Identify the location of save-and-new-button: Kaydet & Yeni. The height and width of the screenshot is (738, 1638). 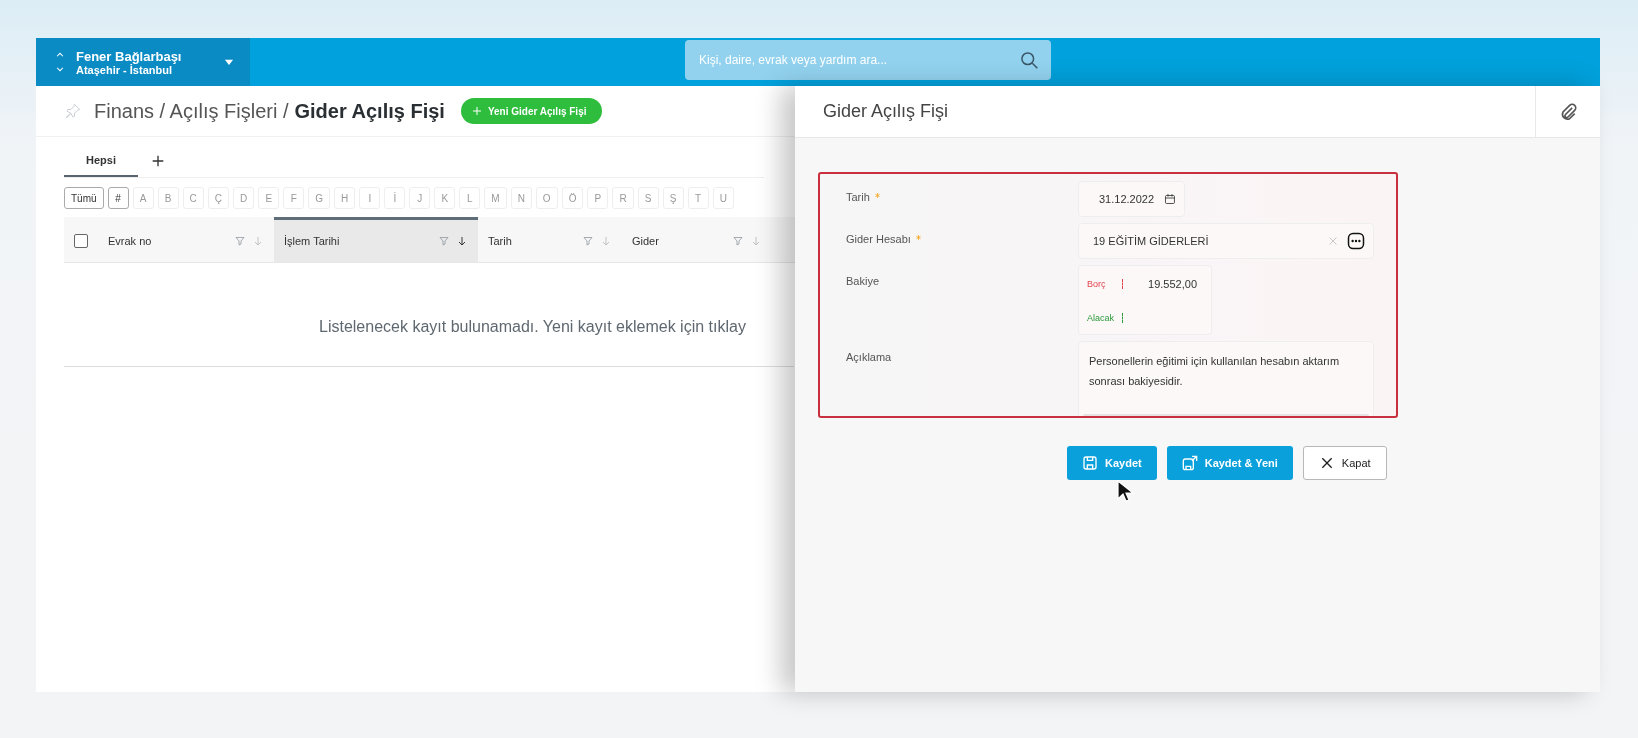
(1229, 463).